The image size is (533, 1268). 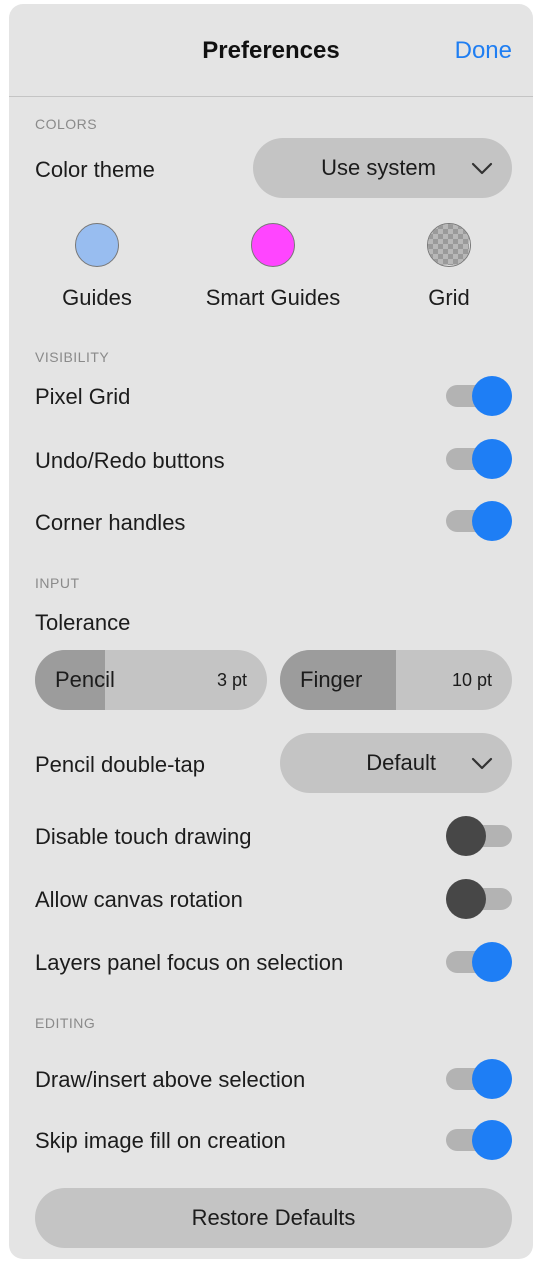 What do you see at coordinates (271, 50) in the screenshot?
I see `header: Preferences Done` at bounding box center [271, 50].